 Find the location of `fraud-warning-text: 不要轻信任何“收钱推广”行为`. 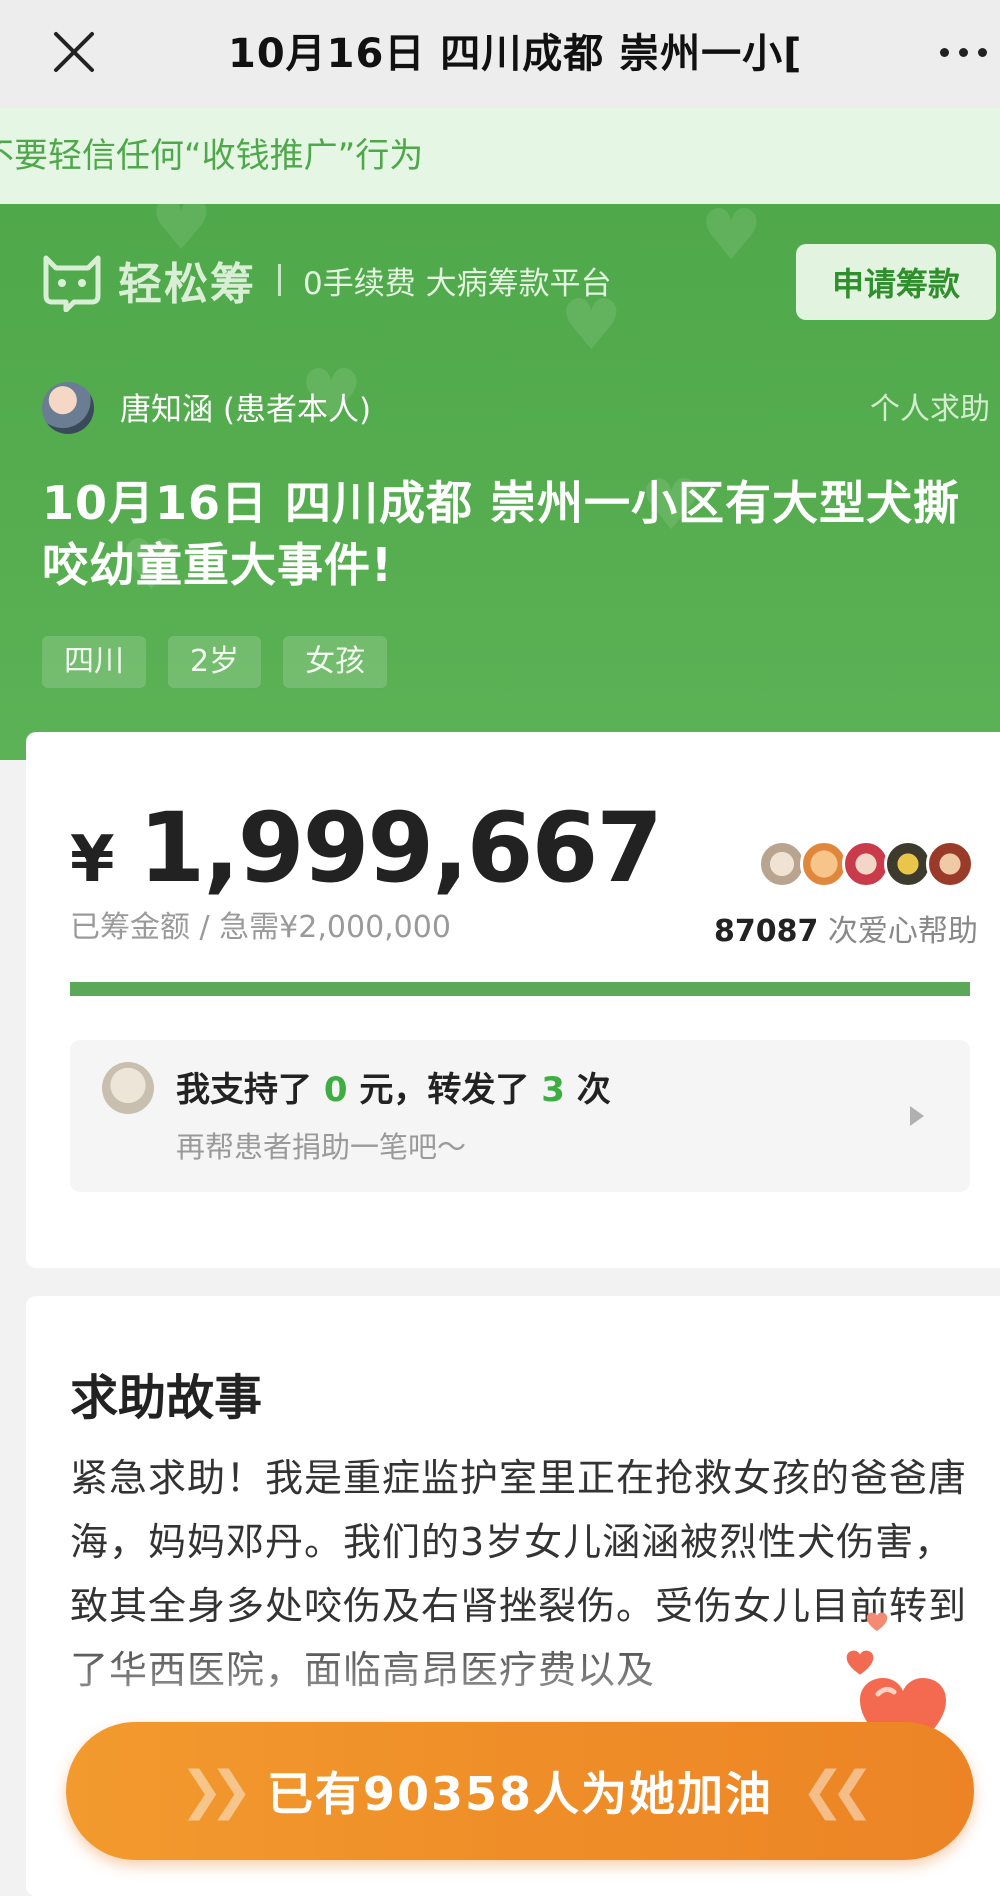

fraud-warning-text: 不要轻信任何“收钱推广”行为 is located at coordinates (212, 156).